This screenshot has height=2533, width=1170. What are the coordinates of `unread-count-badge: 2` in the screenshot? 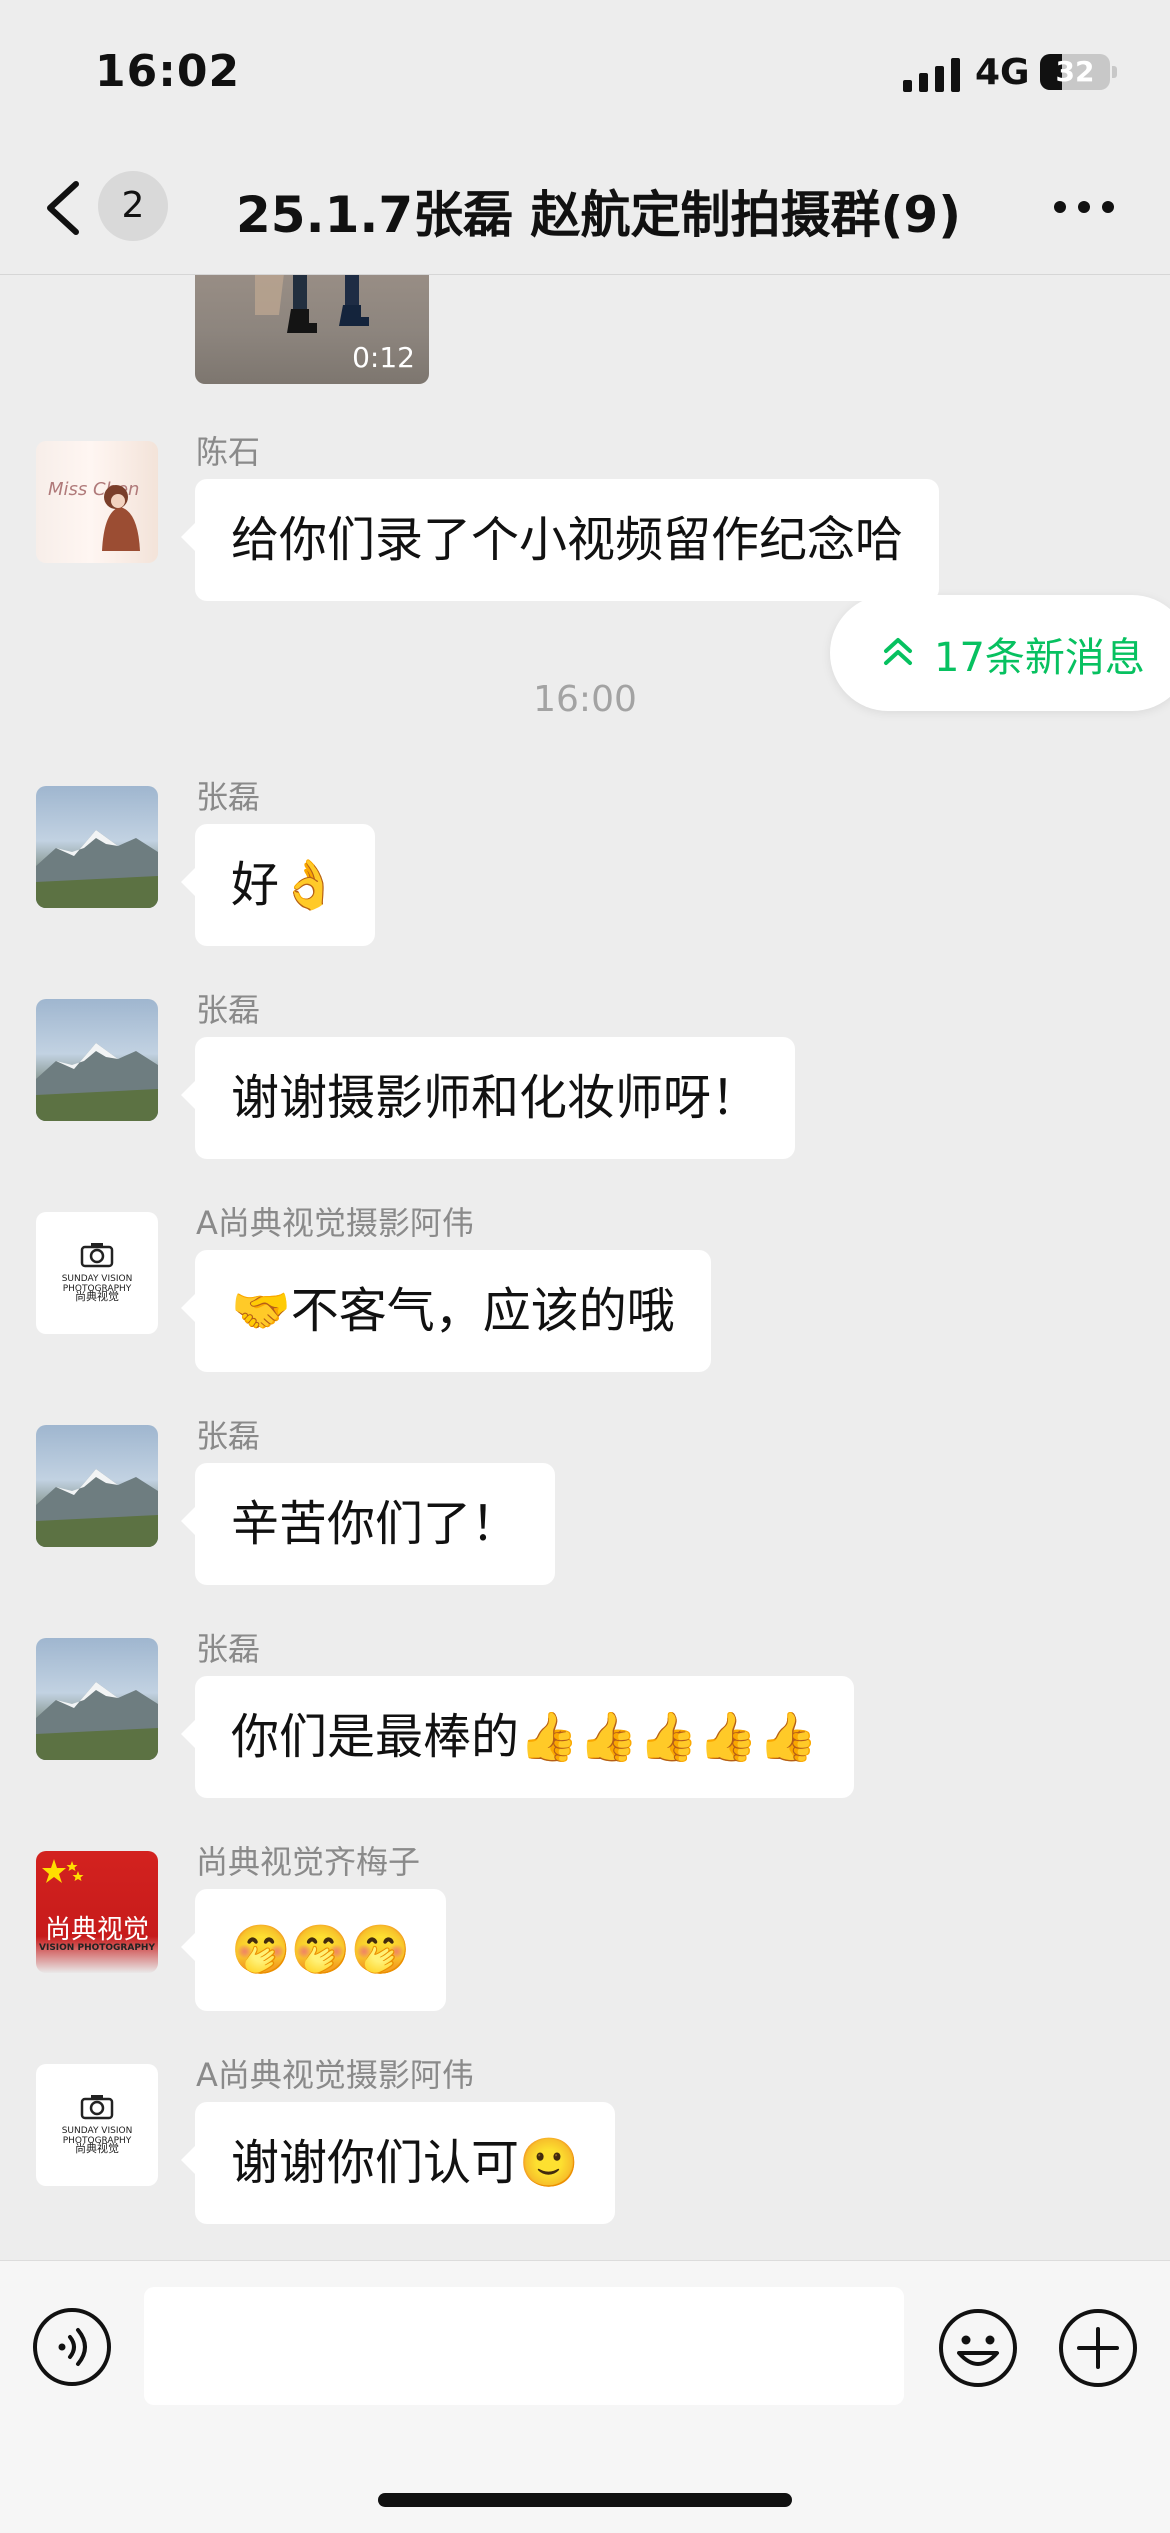 It's located at (133, 206).